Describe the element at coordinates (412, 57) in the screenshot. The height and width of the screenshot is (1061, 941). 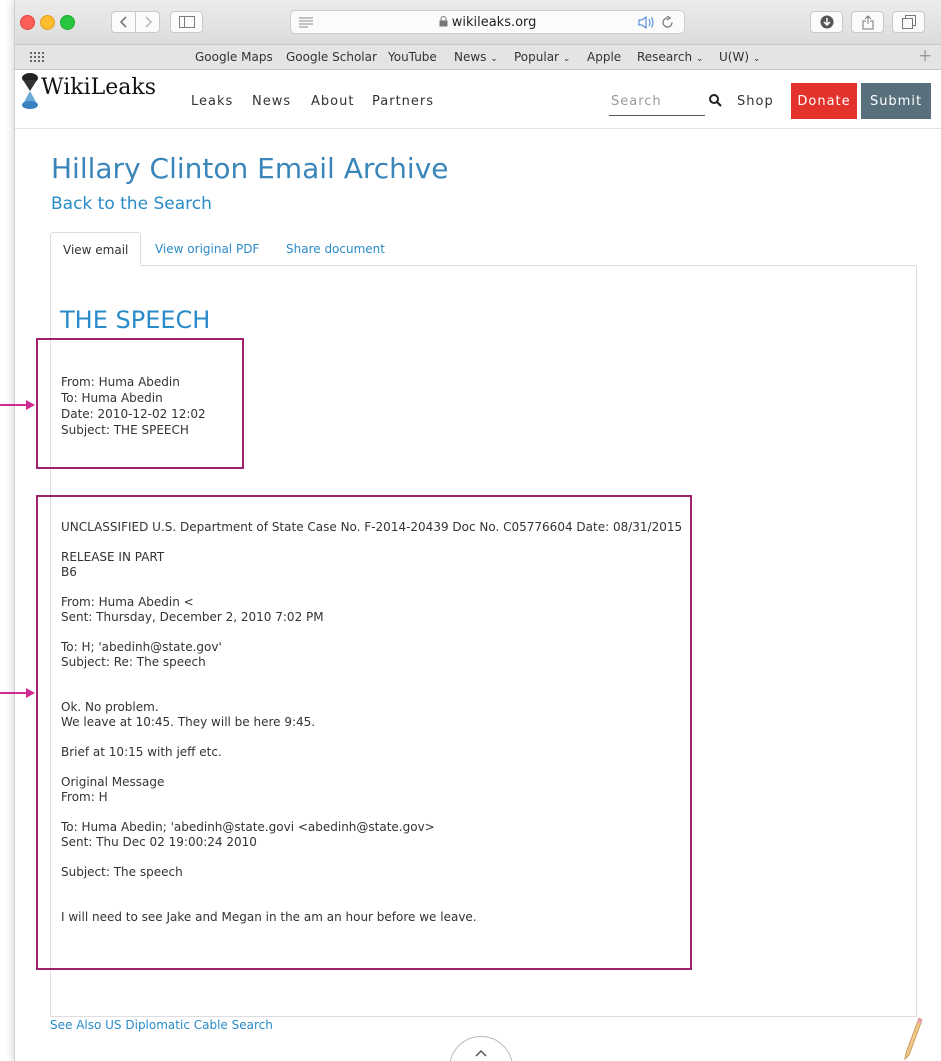
I see `bookmark-youtube: YouTube` at that location.